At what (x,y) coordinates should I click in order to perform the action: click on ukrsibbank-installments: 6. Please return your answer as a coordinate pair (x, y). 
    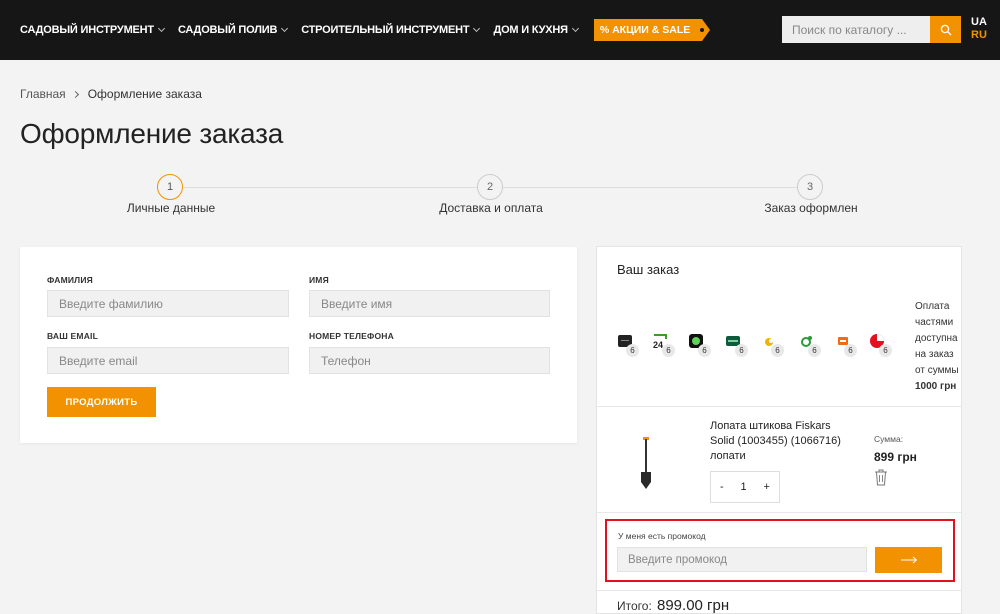
    Looking at the image, I should click on (885, 350).